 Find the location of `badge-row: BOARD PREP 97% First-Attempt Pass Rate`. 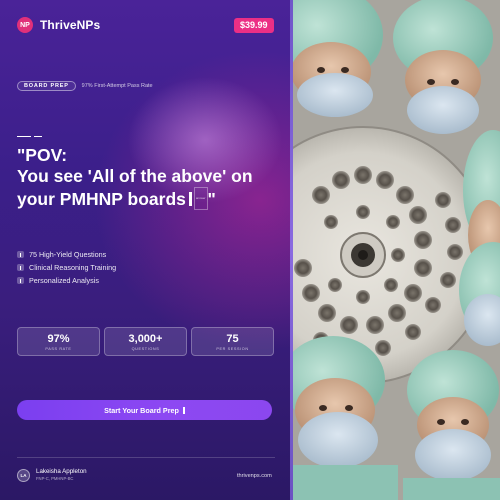

badge-row: BOARD PREP 97% First-Attempt Pass Rate is located at coordinates (85, 86).